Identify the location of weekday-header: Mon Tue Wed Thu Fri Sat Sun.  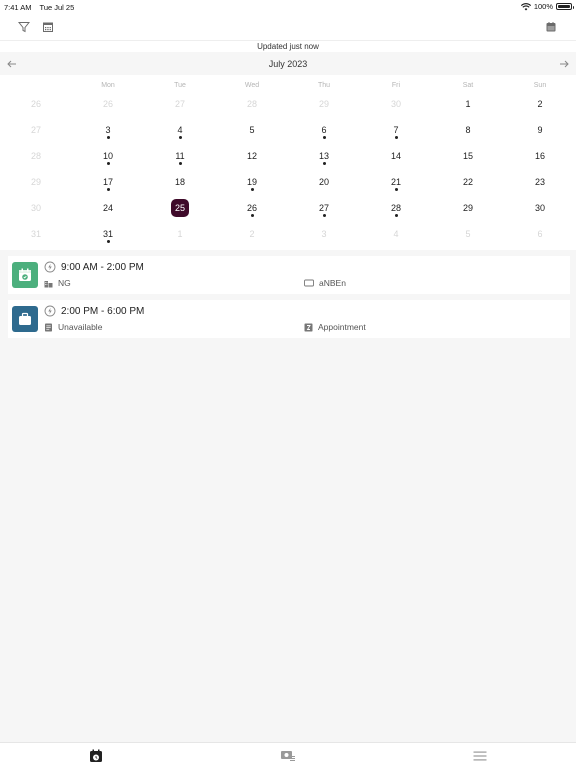
(288, 85).